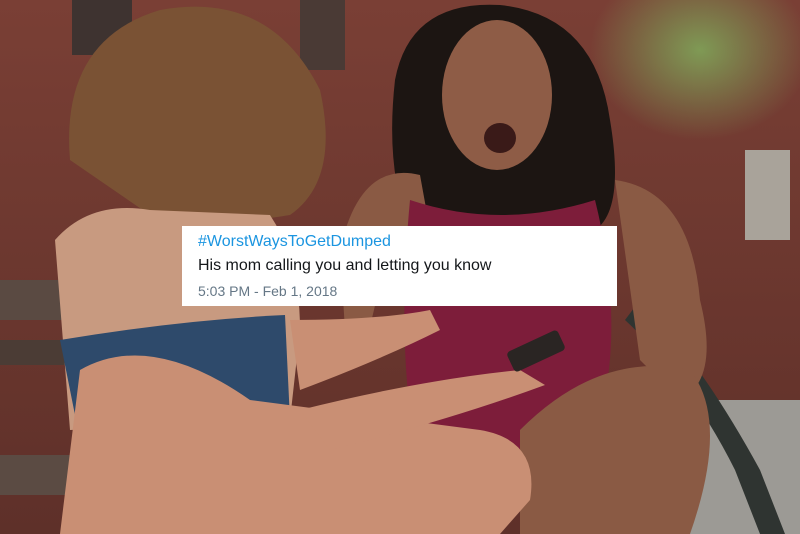 Image resolution: width=800 pixels, height=534 pixels. Describe the element at coordinates (345, 265) in the screenshot. I see `tweet-text: His mom calling you and letting you know` at that location.